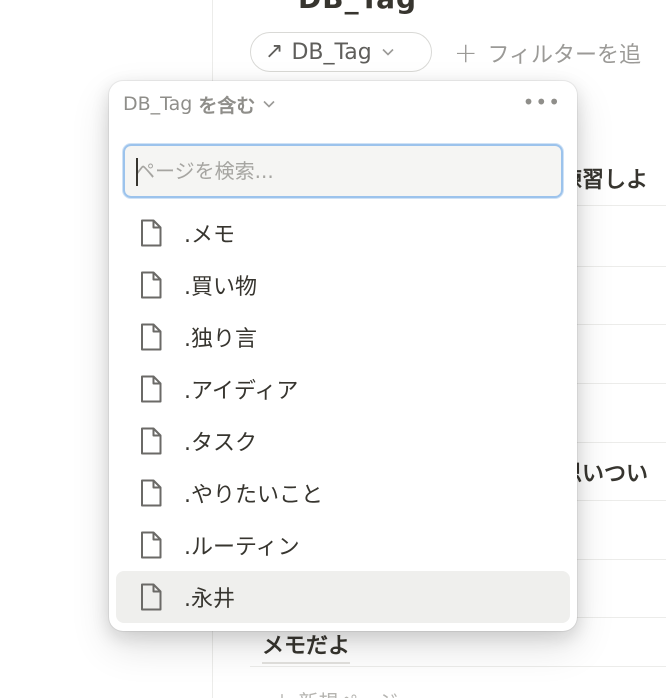  Describe the element at coordinates (343, 597) in the screenshot. I see `page-option-item: .永井` at that location.